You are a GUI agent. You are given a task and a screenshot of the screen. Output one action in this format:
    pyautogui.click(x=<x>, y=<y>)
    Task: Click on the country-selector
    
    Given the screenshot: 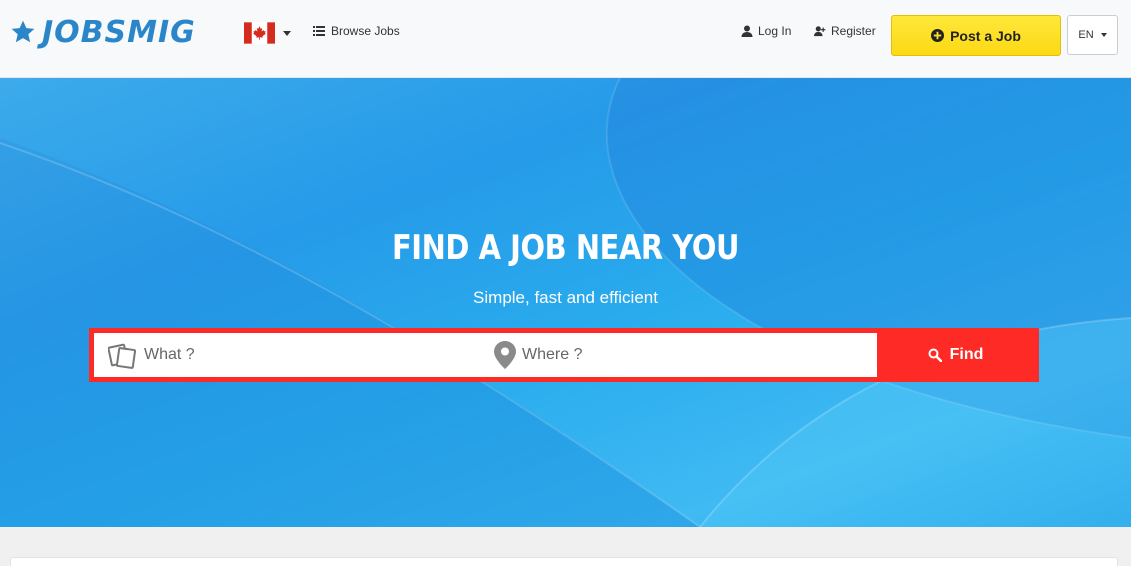 What is the action you would take?
    pyautogui.click(x=267, y=33)
    